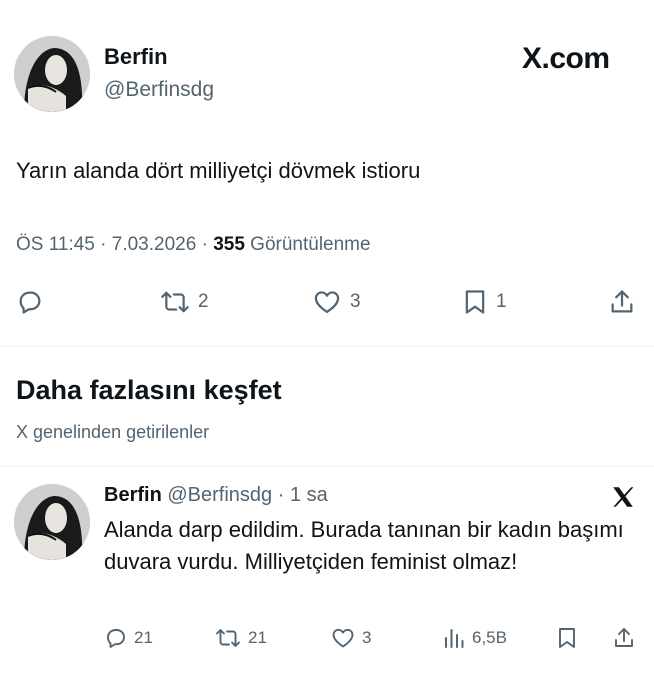  What do you see at coordinates (501, 301) in the screenshot?
I see `bookmark-count: 1` at bounding box center [501, 301].